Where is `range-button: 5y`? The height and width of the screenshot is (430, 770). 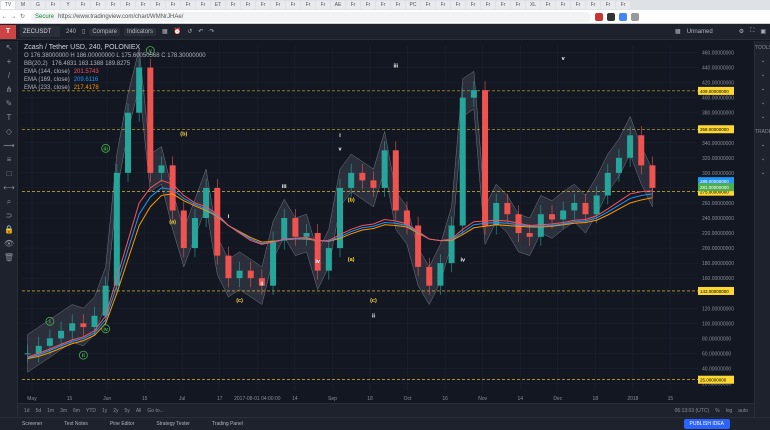
range-button: 5y is located at coordinates (127, 411).